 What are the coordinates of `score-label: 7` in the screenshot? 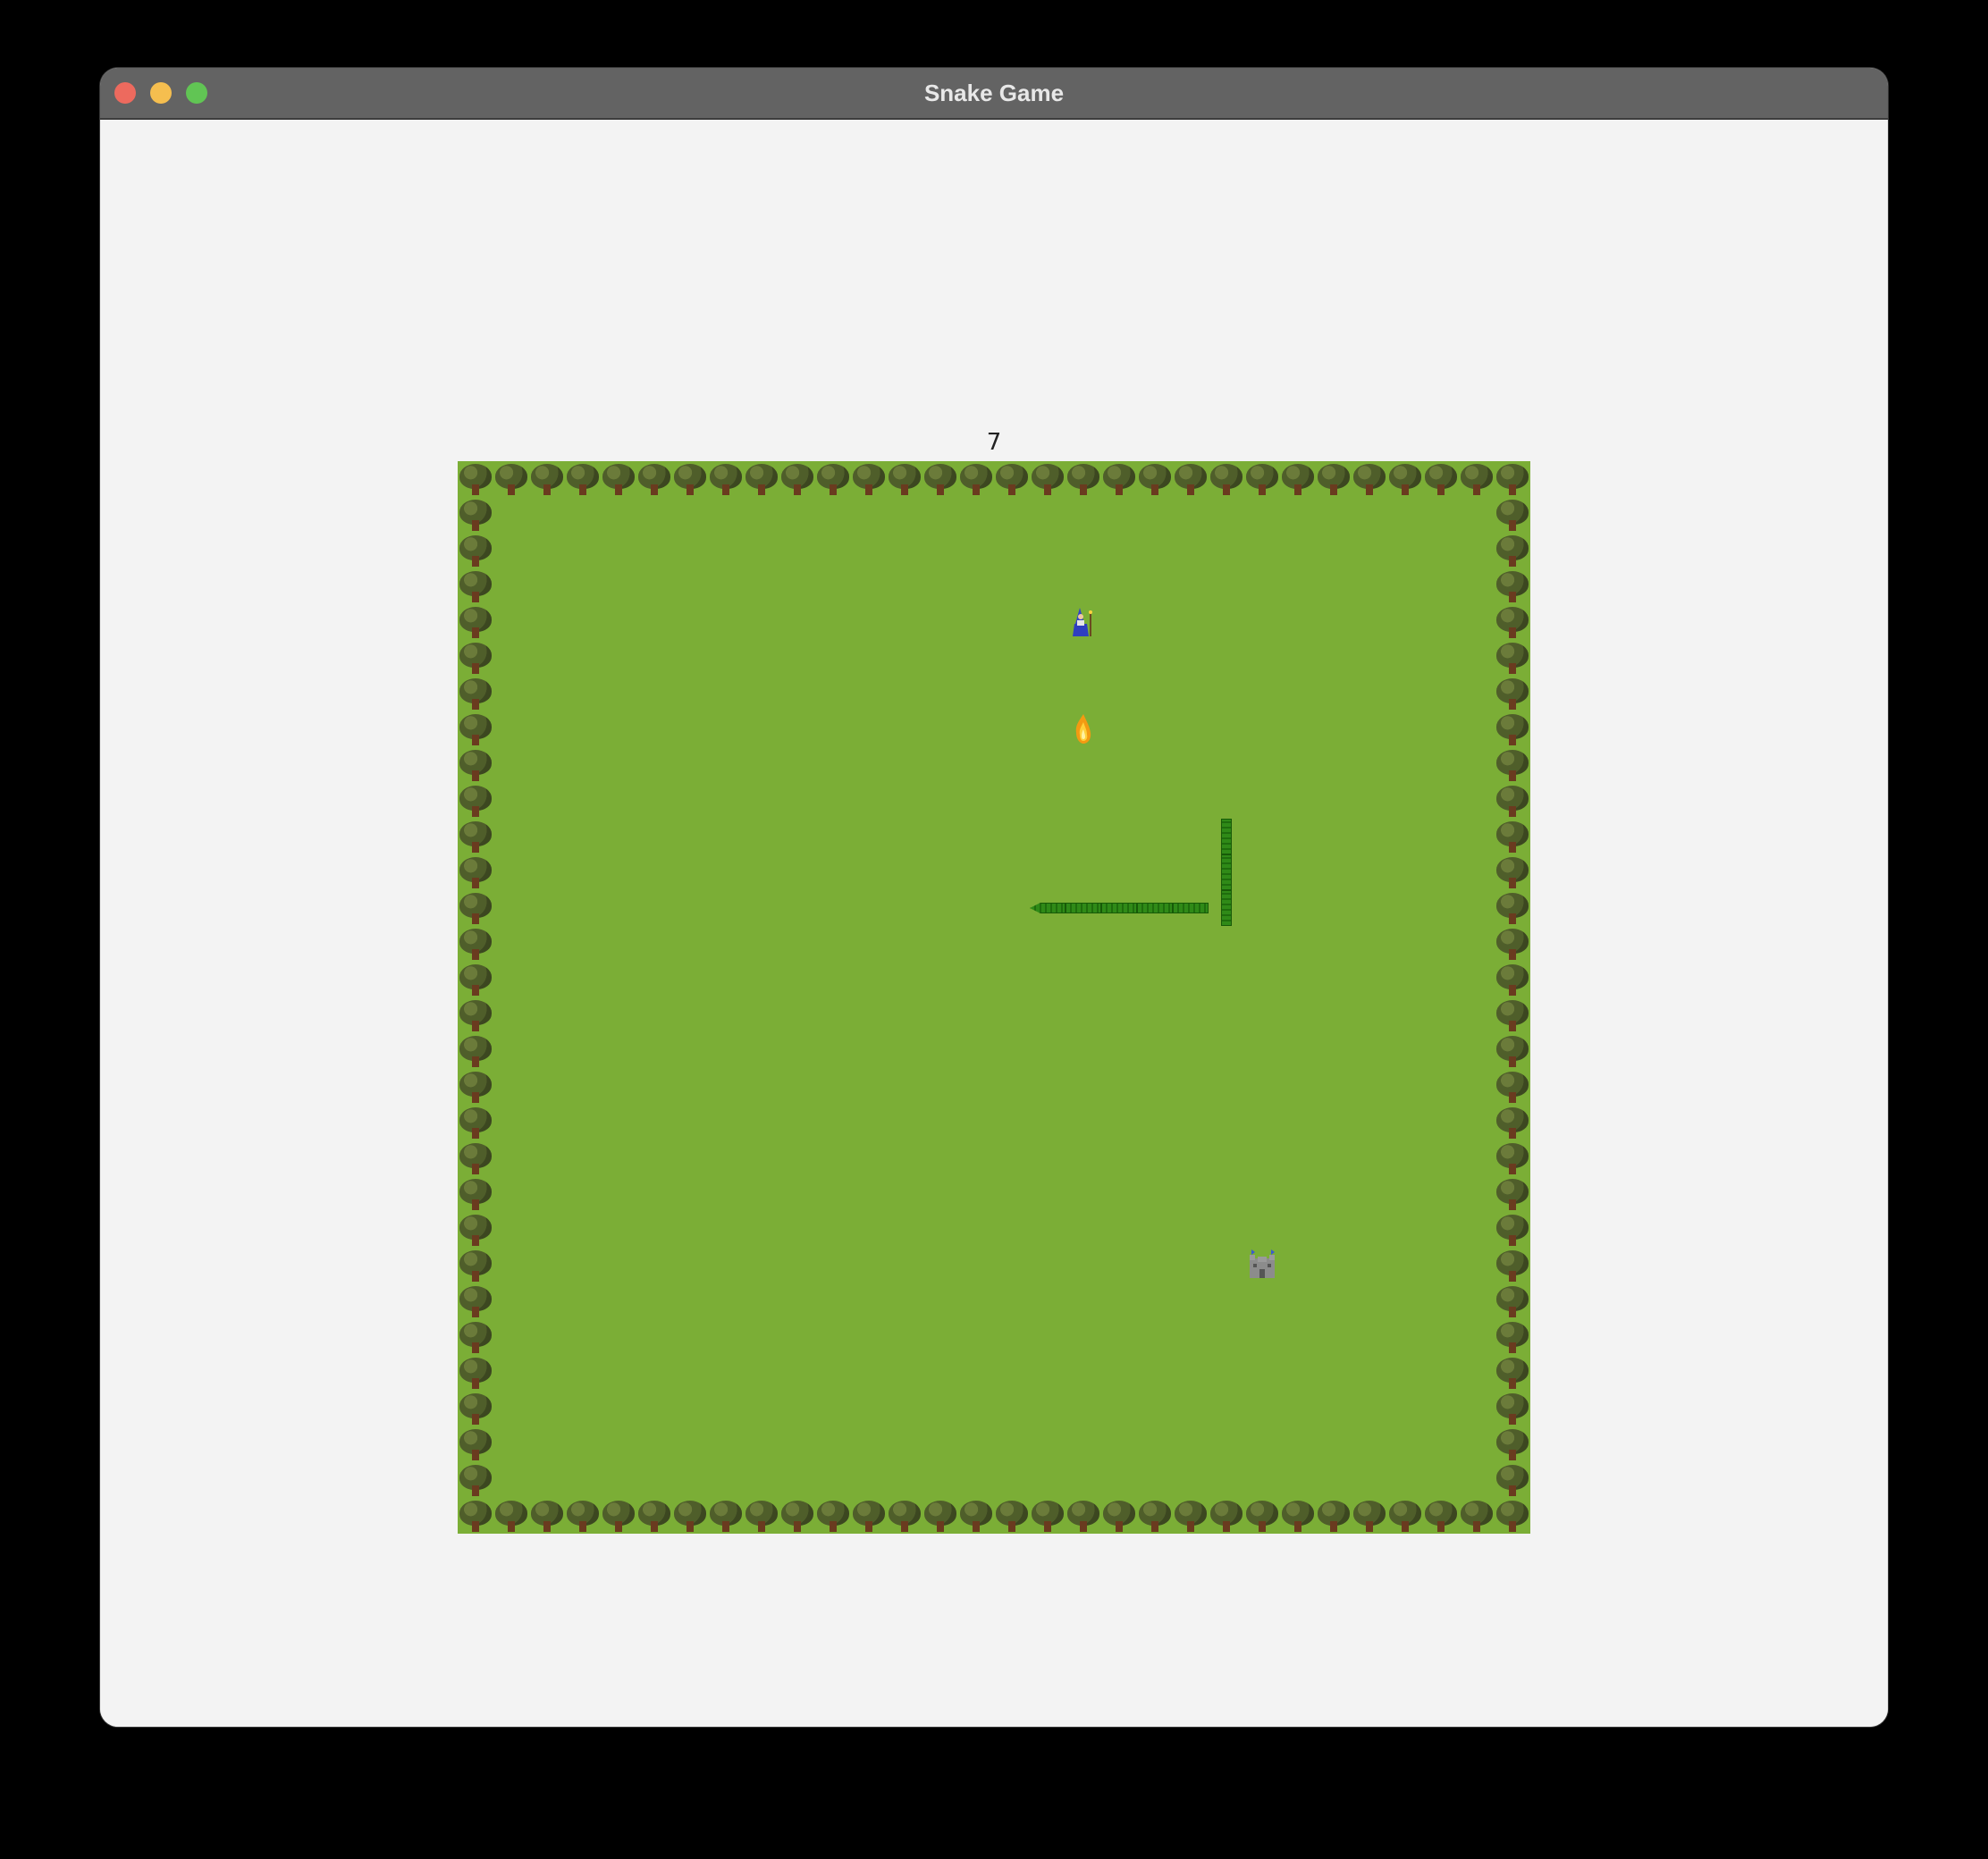 It's located at (994, 443).